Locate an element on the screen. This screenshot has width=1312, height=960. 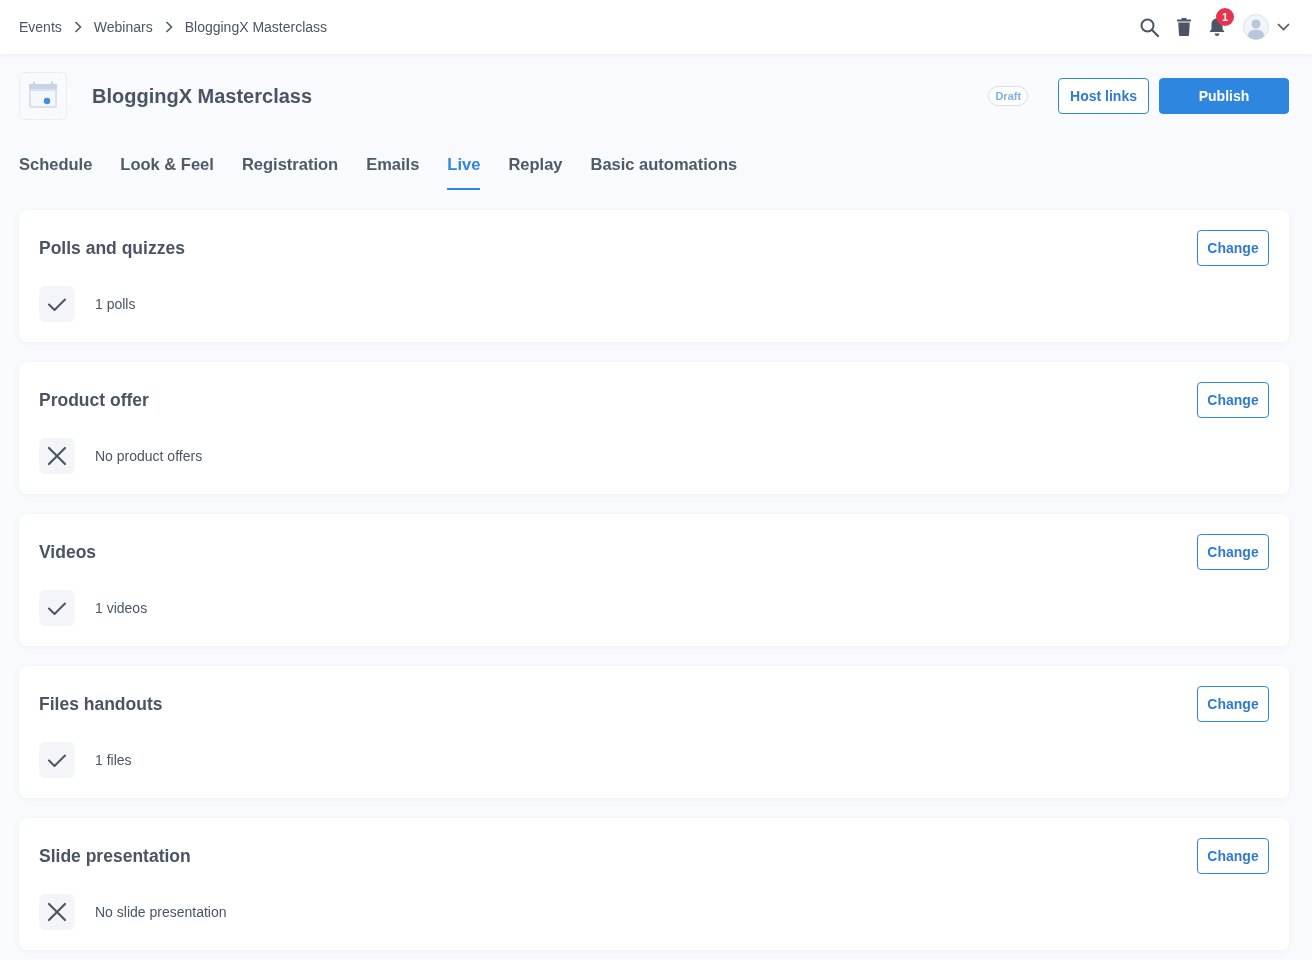
section-title: Slide presentation is located at coordinates (115, 856).